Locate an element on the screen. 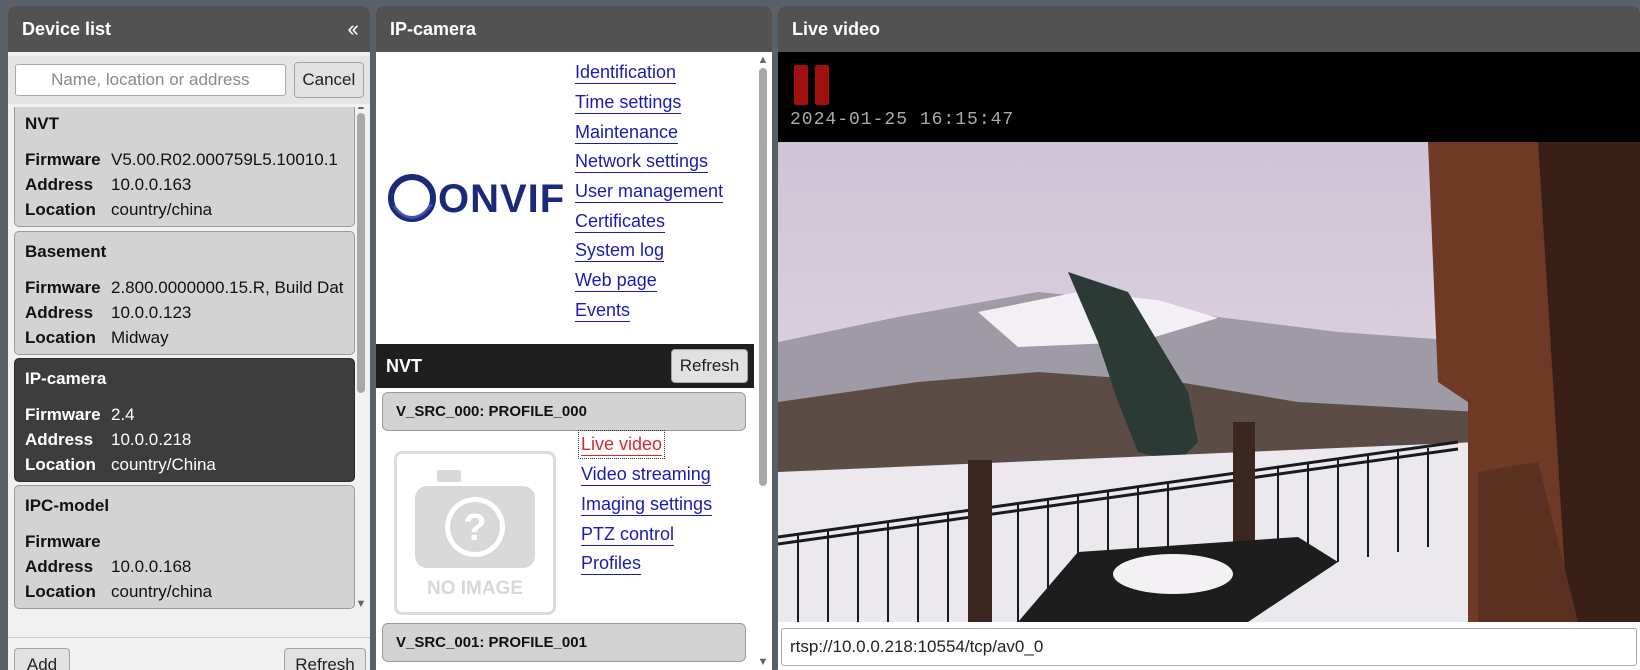 The image size is (1640, 670). firmware-value: 2.4 is located at coordinates (123, 414).